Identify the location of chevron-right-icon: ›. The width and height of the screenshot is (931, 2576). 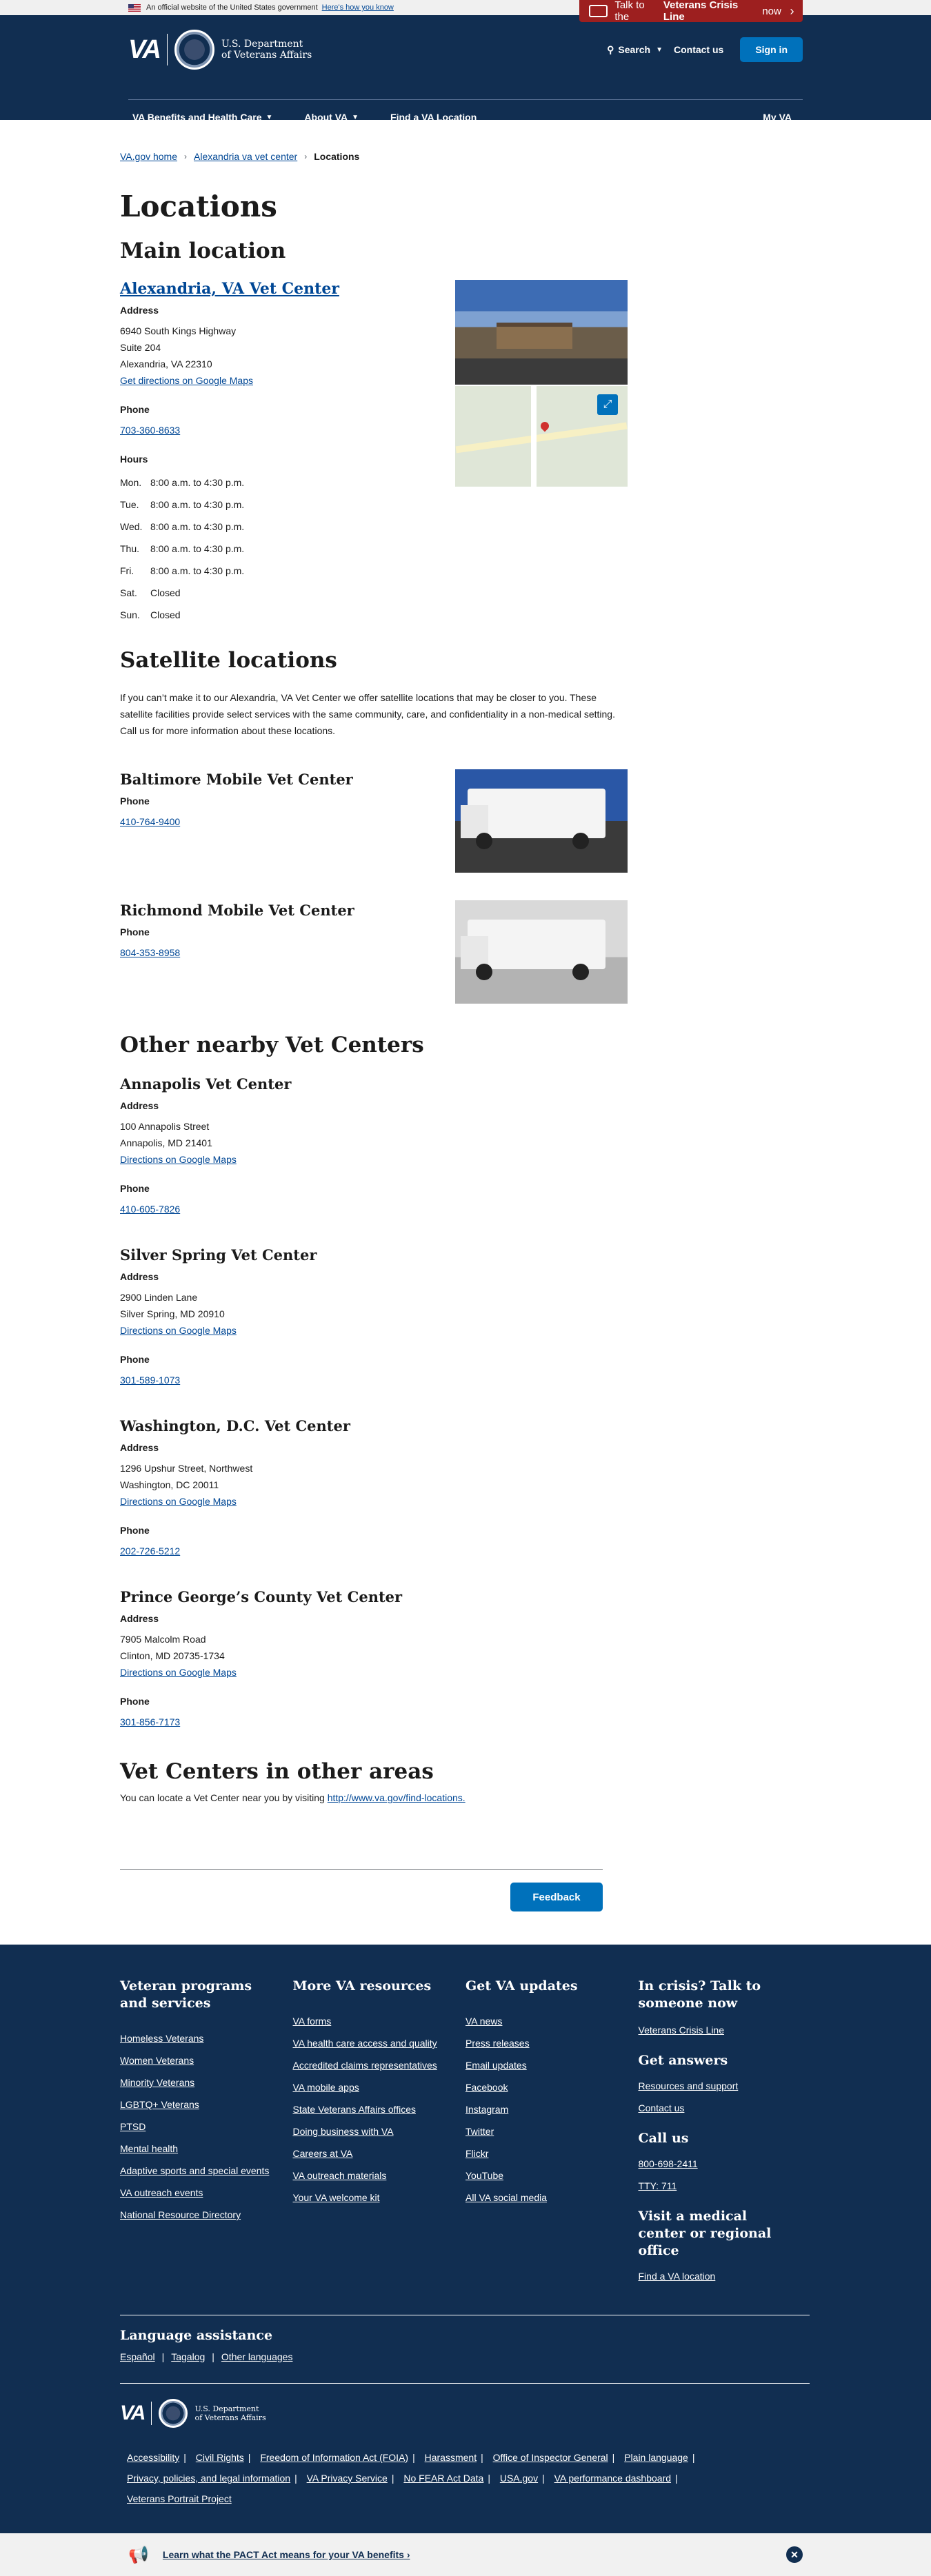
(306, 156).